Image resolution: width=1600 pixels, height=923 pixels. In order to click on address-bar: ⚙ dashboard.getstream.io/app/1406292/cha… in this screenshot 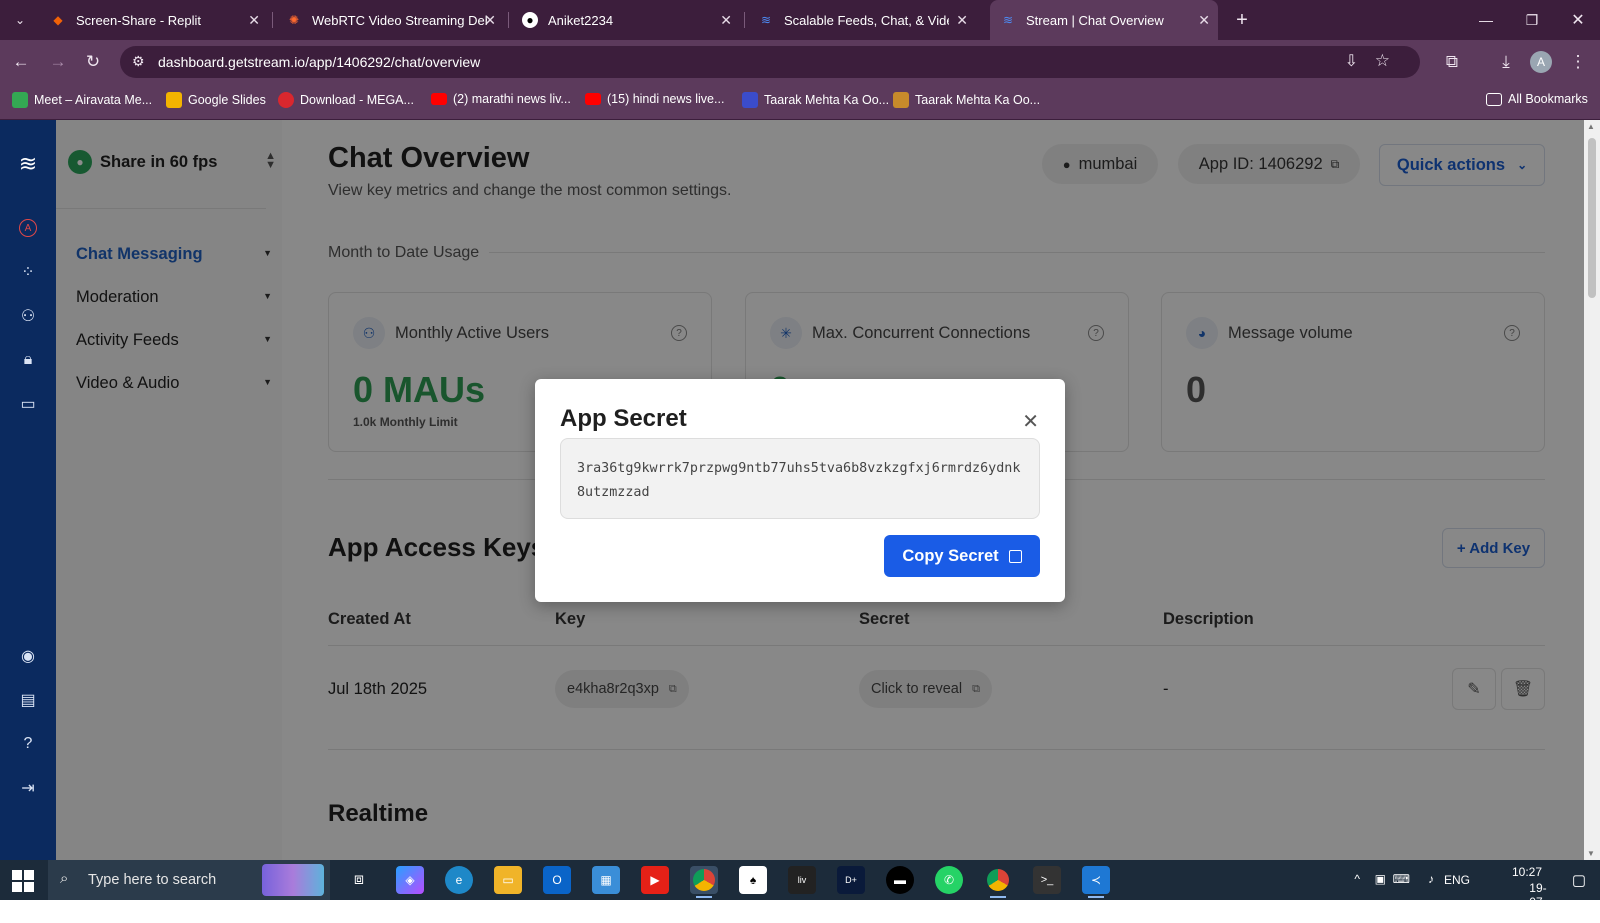, I will do `click(770, 62)`.